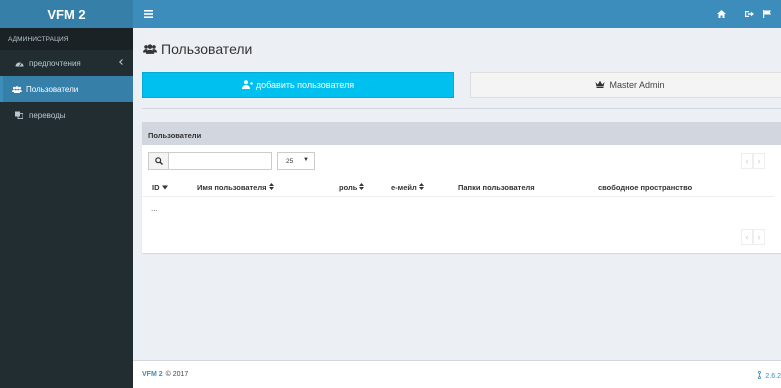 Image resolution: width=781 pixels, height=388 pixels. I want to click on add-user-button: добавить пользователя, so click(298, 85).